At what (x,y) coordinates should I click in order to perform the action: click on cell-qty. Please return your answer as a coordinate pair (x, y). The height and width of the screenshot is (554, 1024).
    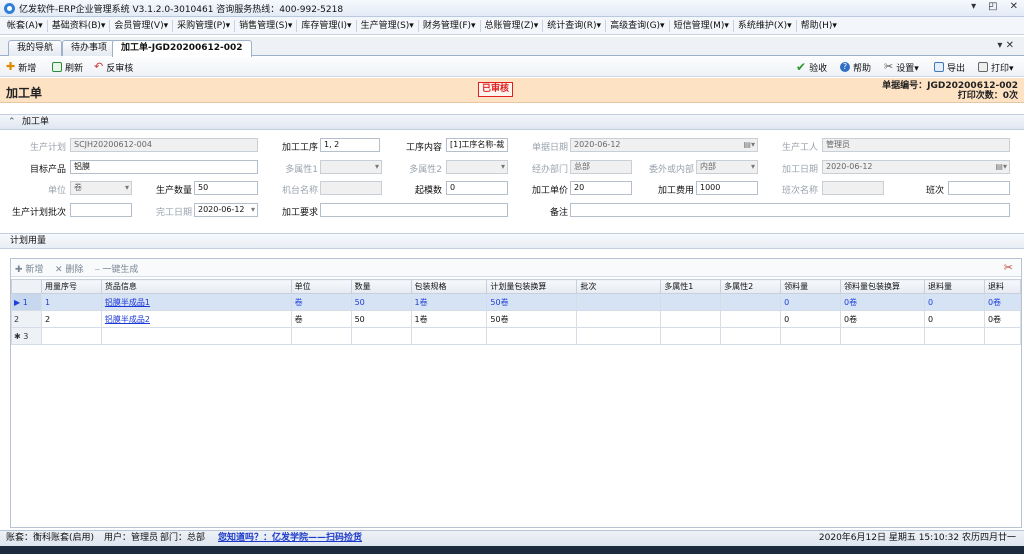
    Looking at the image, I should click on (381, 336).